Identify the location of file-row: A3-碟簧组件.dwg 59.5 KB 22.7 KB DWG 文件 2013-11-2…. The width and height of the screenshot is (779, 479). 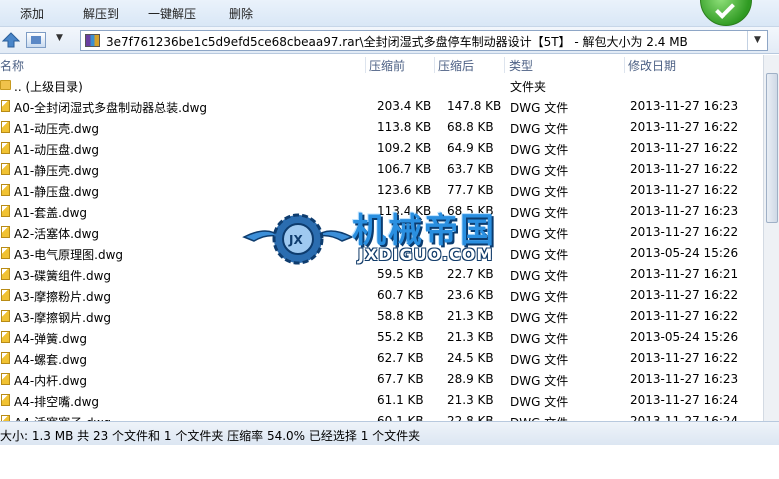
(381, 274).